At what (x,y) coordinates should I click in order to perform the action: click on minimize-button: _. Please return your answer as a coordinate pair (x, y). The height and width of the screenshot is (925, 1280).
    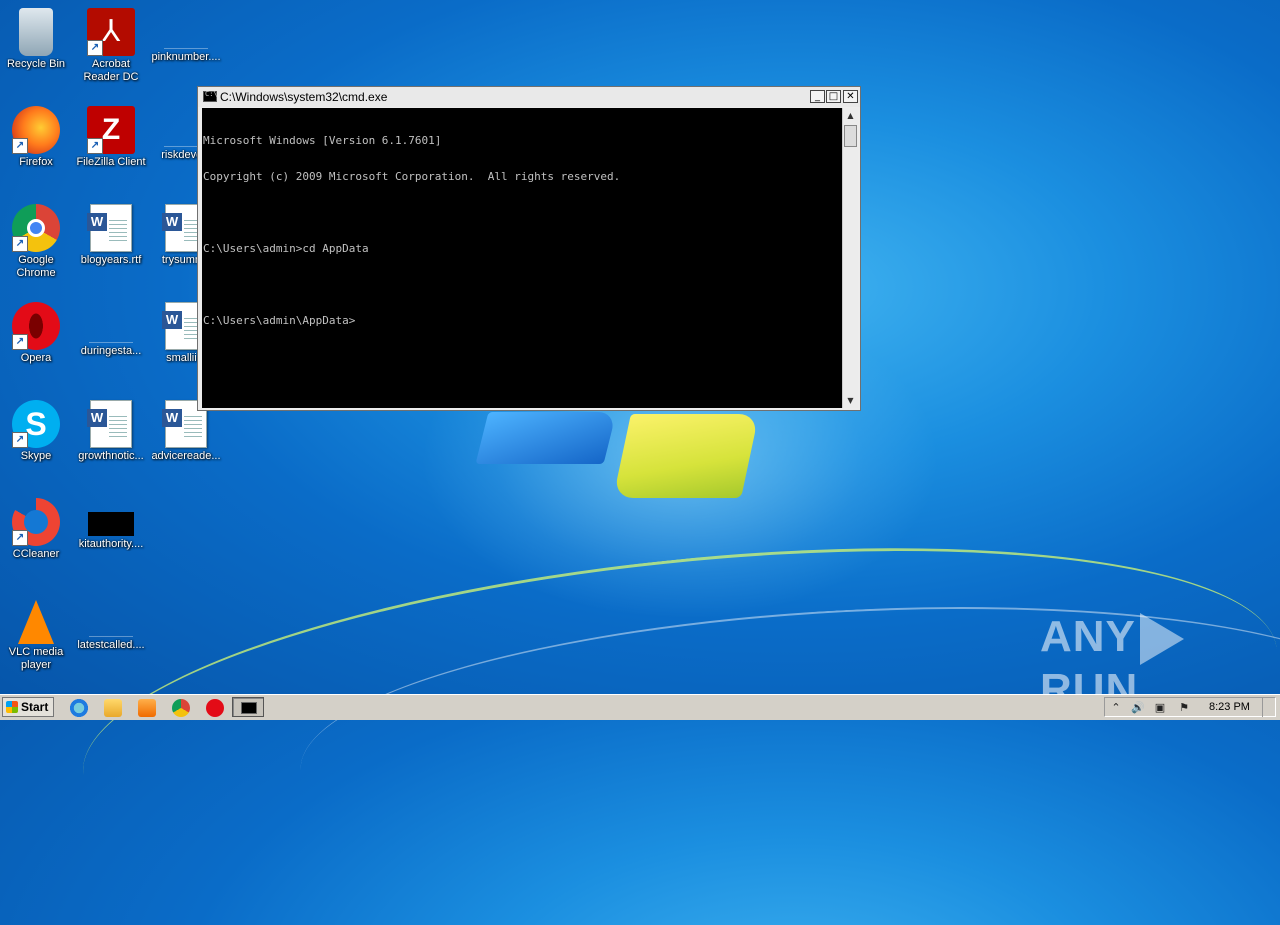
    Looking at the image, I should click on (817, 96).